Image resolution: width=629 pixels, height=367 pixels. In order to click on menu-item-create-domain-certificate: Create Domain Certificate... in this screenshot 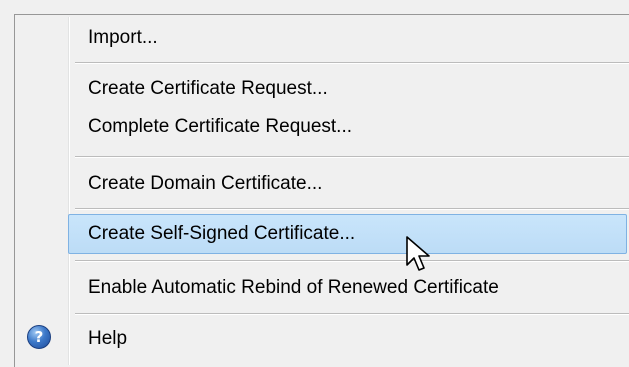, I will do `click(323, 184)`.